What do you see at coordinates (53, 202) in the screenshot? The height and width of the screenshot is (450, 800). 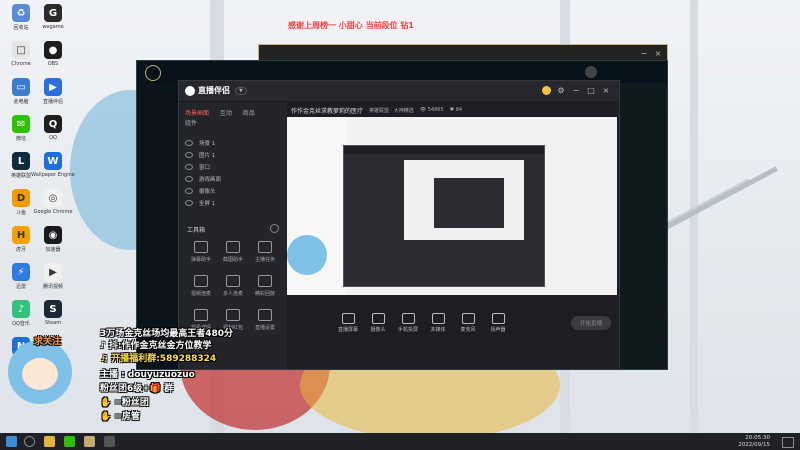 I see `desktop-icon: ◎ Google Chrome` at bounding box center [53, 202].